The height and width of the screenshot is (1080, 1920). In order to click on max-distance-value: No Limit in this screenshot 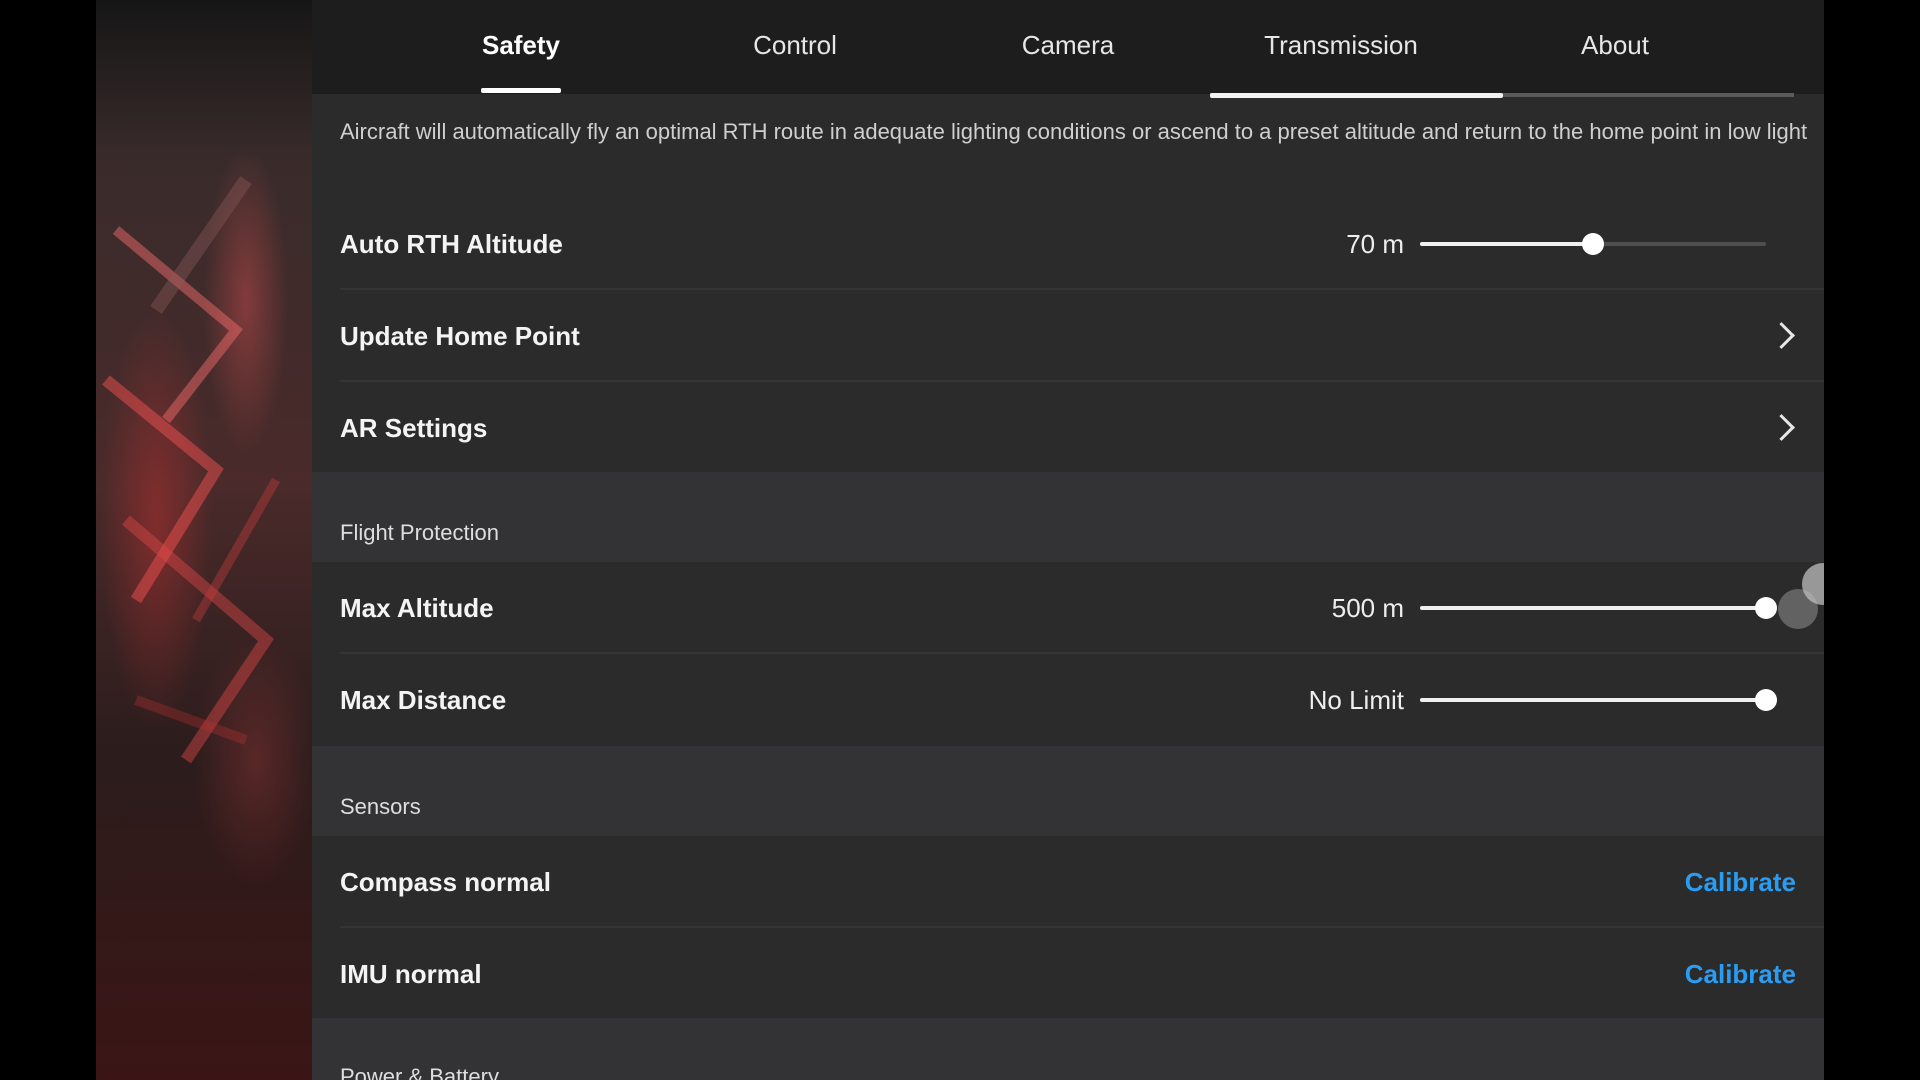, I will do `click(1356, 700)`.